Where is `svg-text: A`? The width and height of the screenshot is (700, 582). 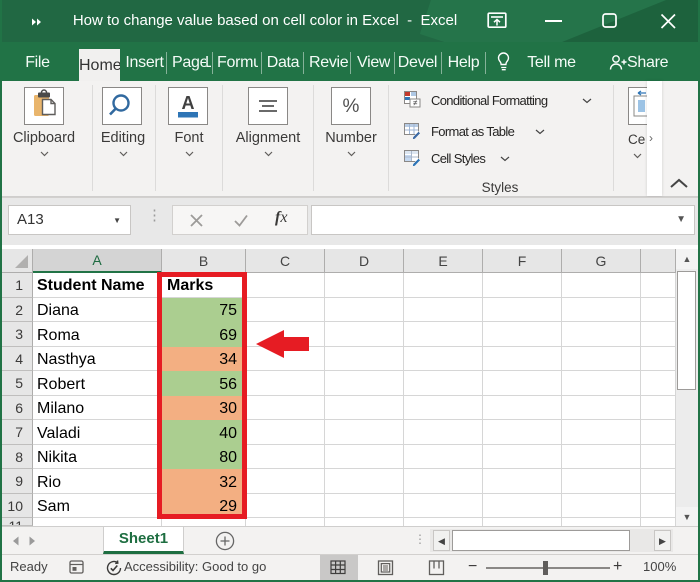 svg-text: A is located at coordinates (188, 103).